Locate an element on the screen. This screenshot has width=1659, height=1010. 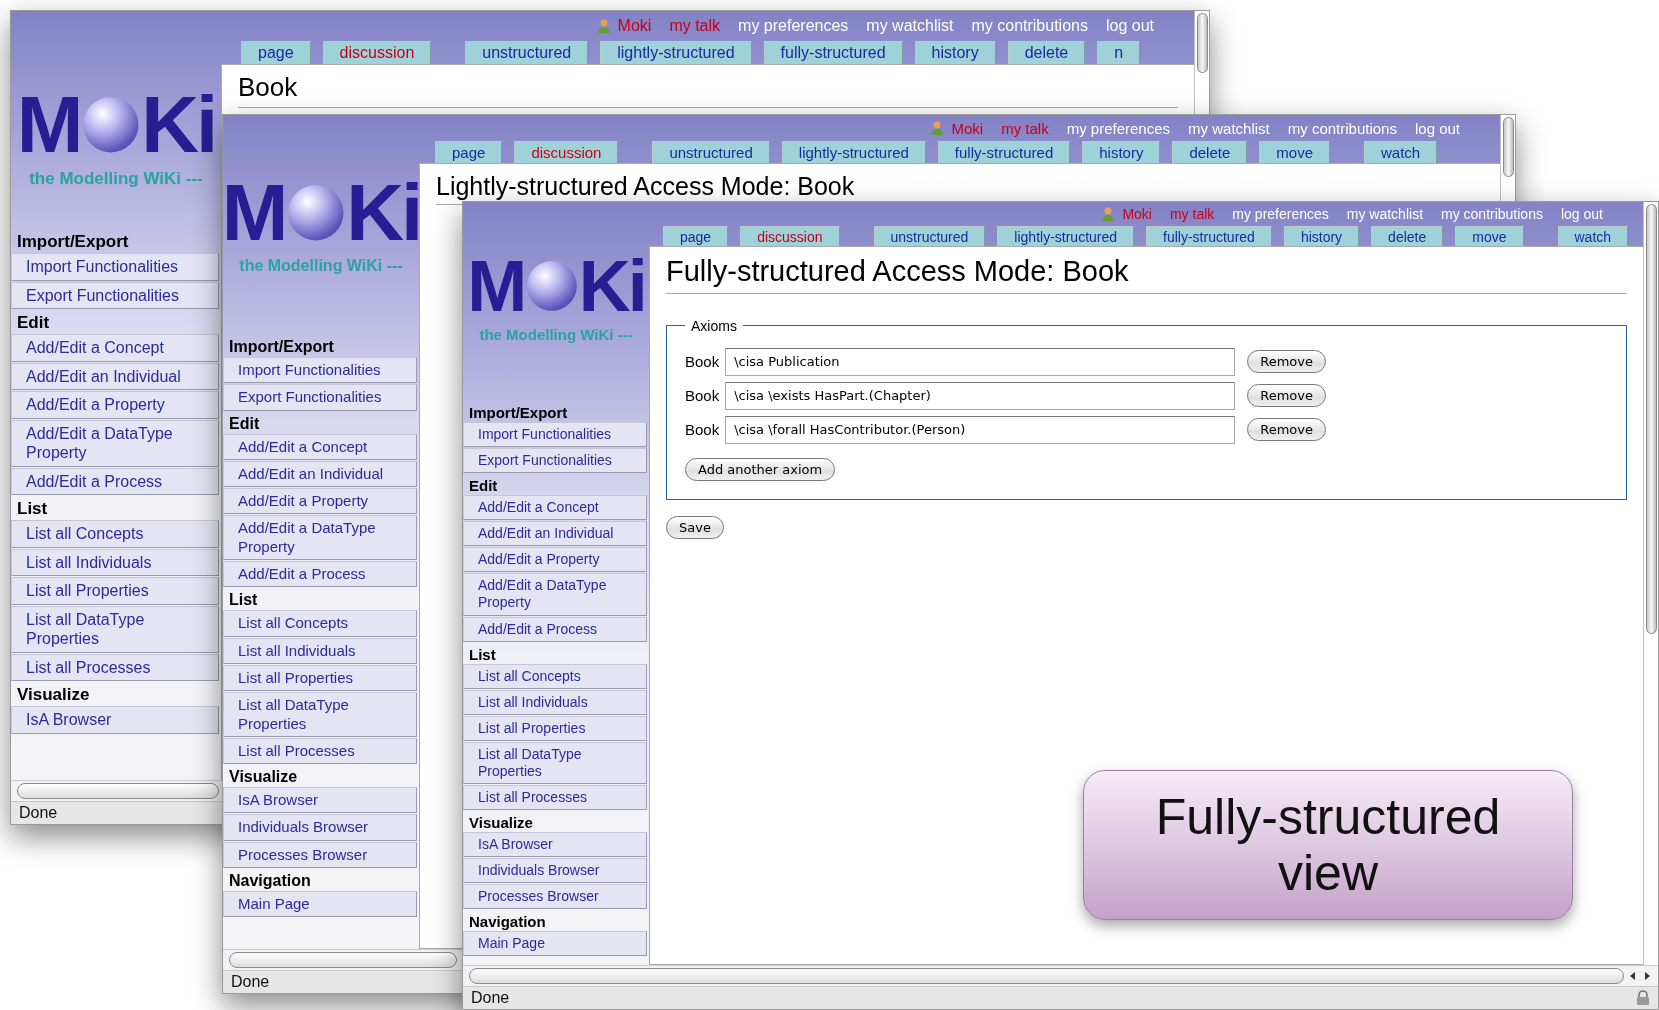
axiom-field: \cisa \forall HasContributor.(Person) is located at coordinates (980, 429).